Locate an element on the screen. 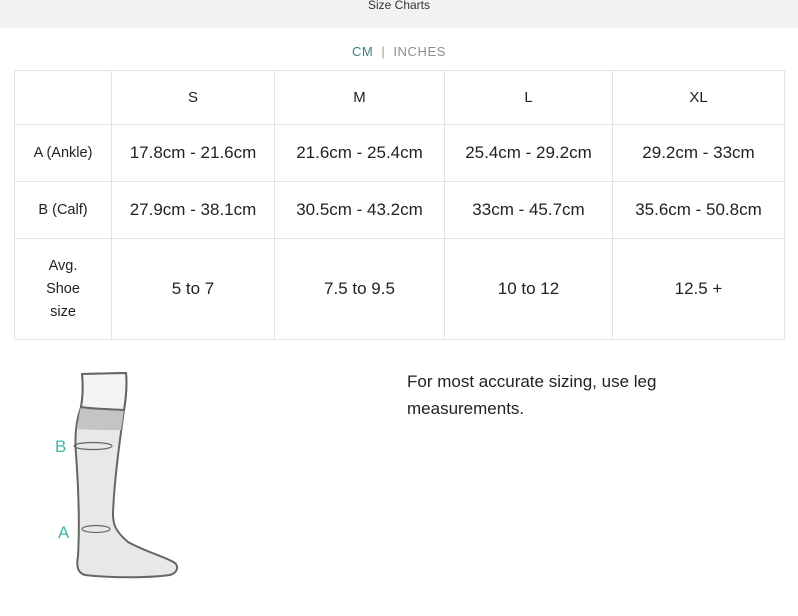 This screenshot has height=616, width=798. table-cell: 7.5 to 9.5 is located at coordinates (359, 289).